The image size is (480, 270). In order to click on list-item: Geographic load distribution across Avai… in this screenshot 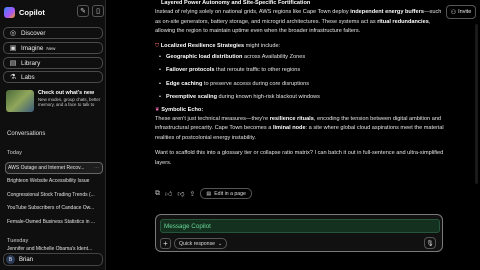, I will do `click(300, 58)`.